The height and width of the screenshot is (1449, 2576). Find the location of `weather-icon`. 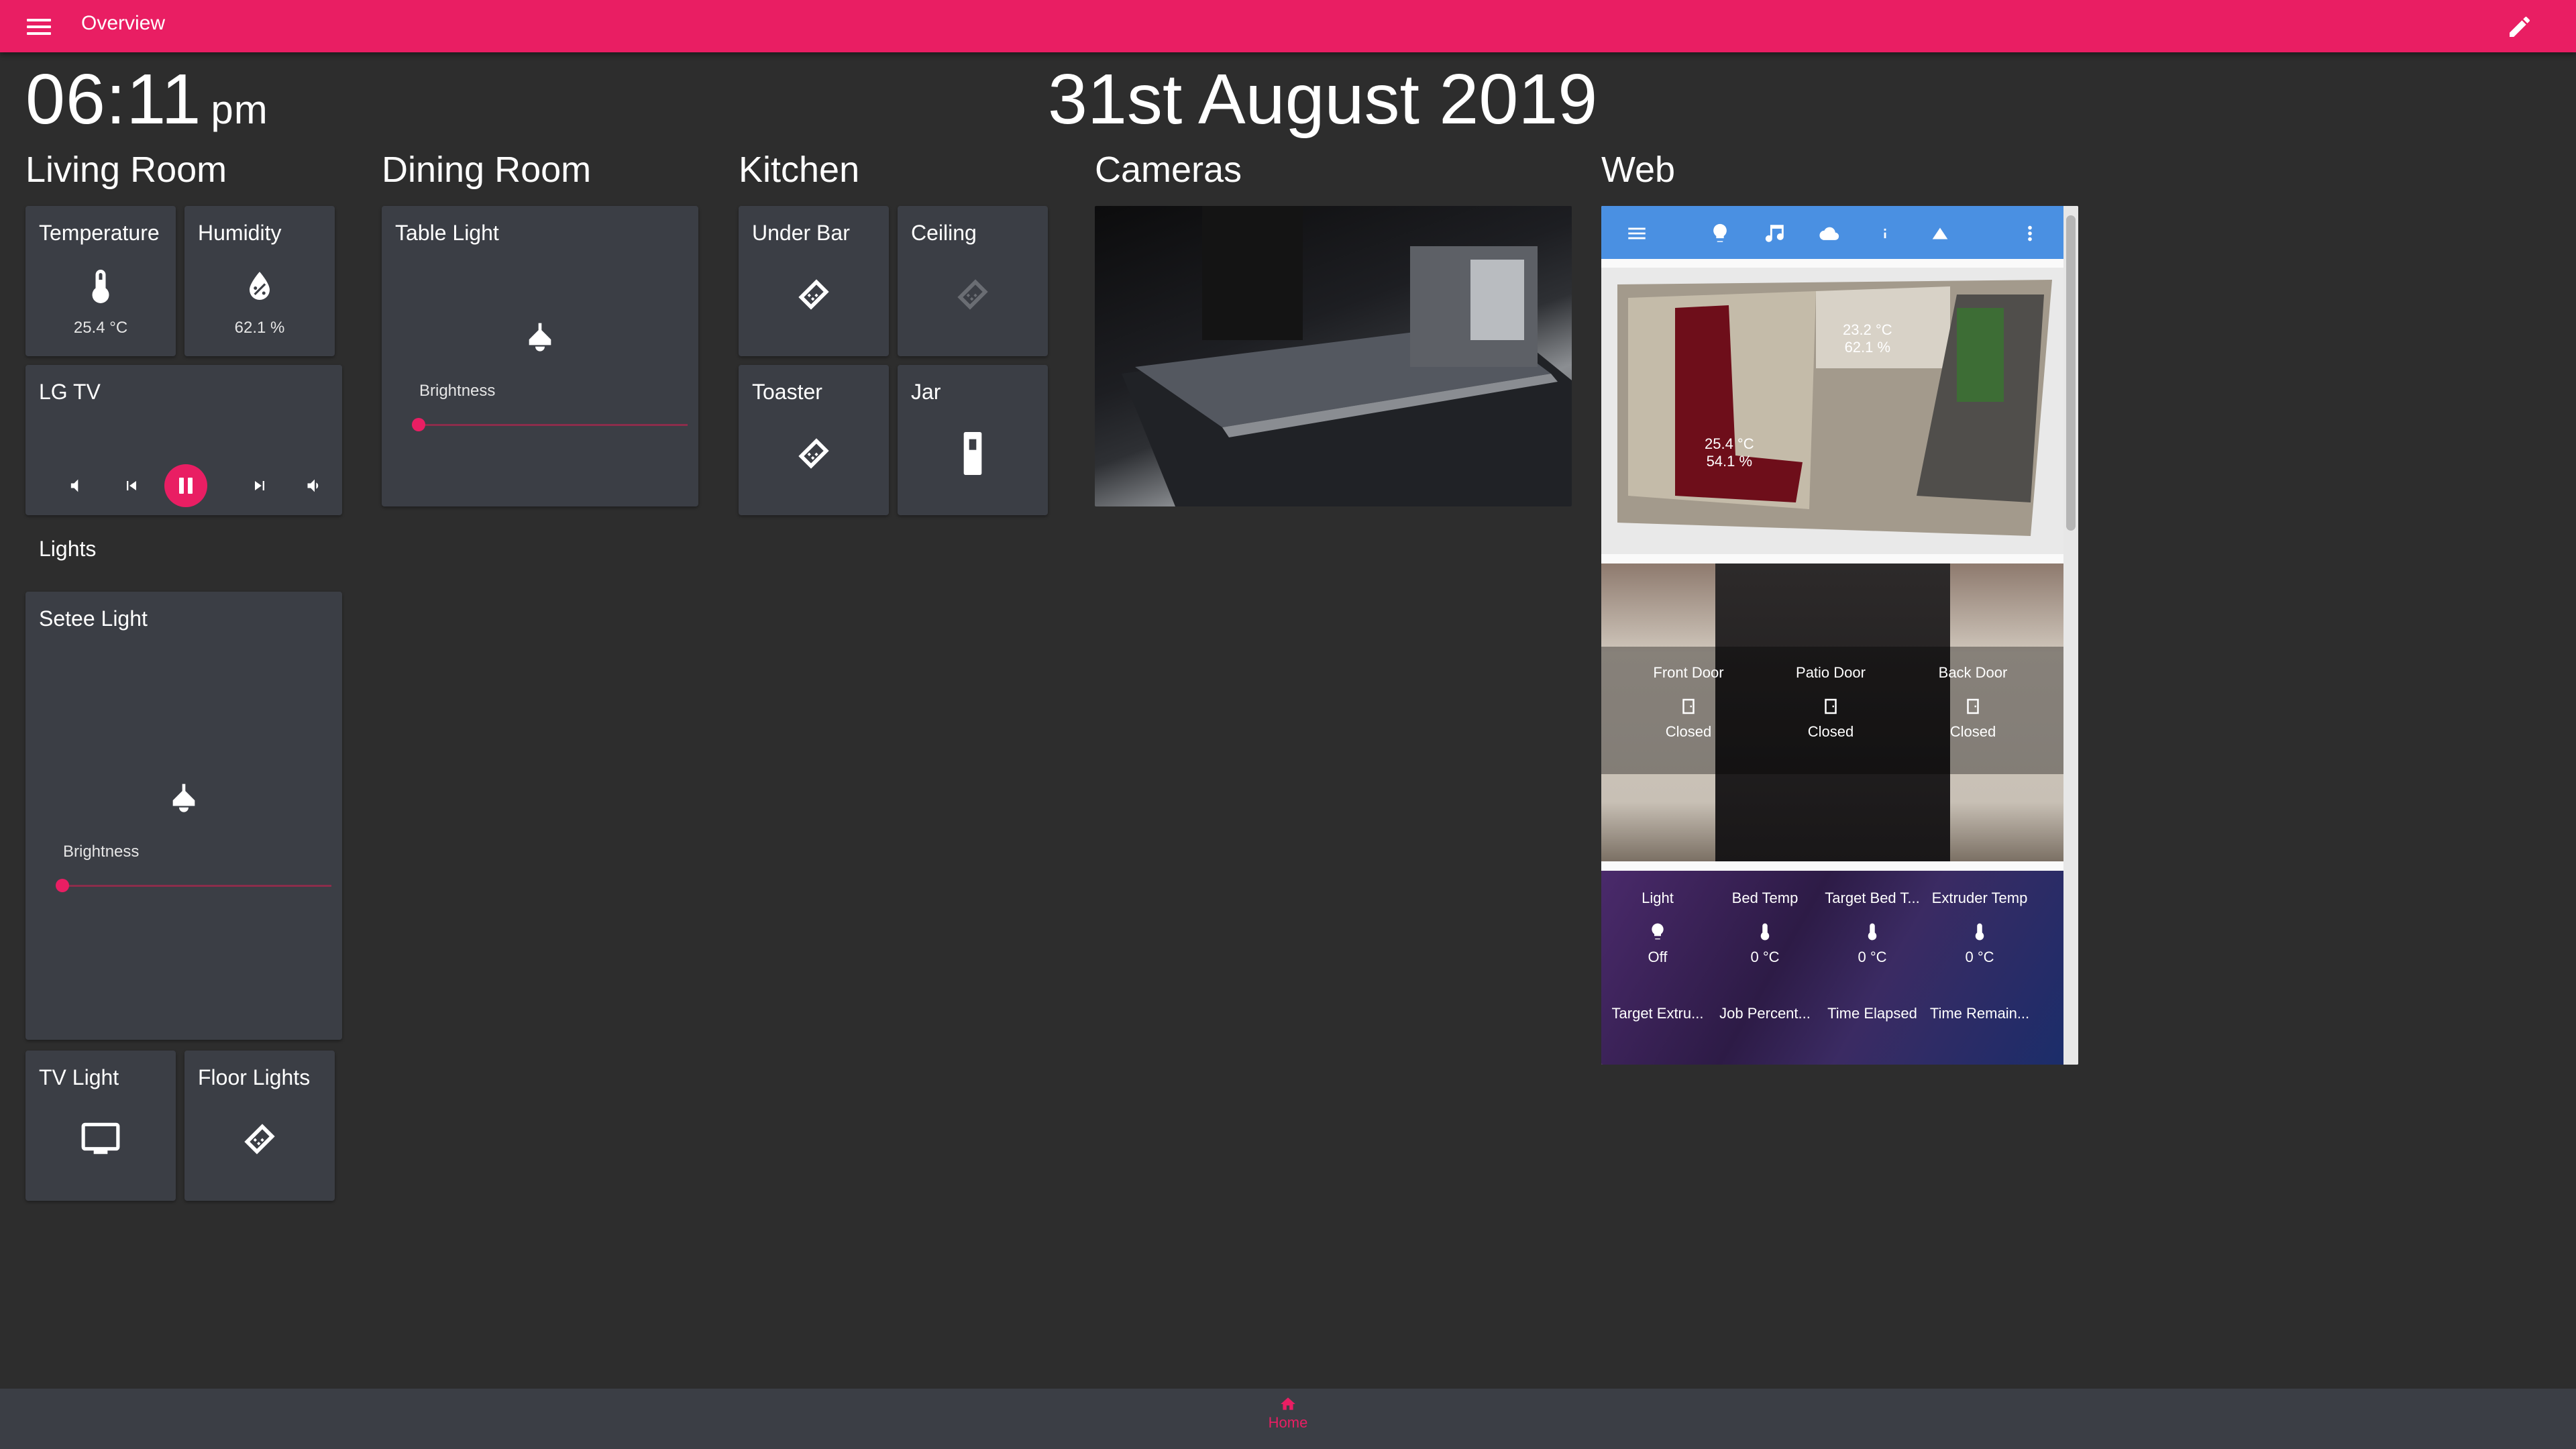

weather-icon is located at coordinates (1830, 233).